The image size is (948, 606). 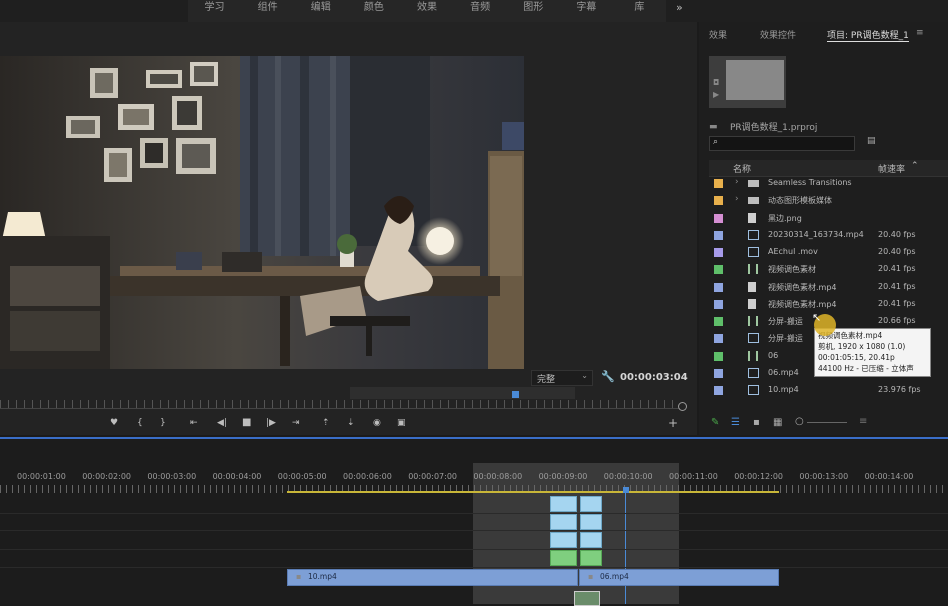 I want to click on sort-icon: ≡, so click(x=863, y=421).